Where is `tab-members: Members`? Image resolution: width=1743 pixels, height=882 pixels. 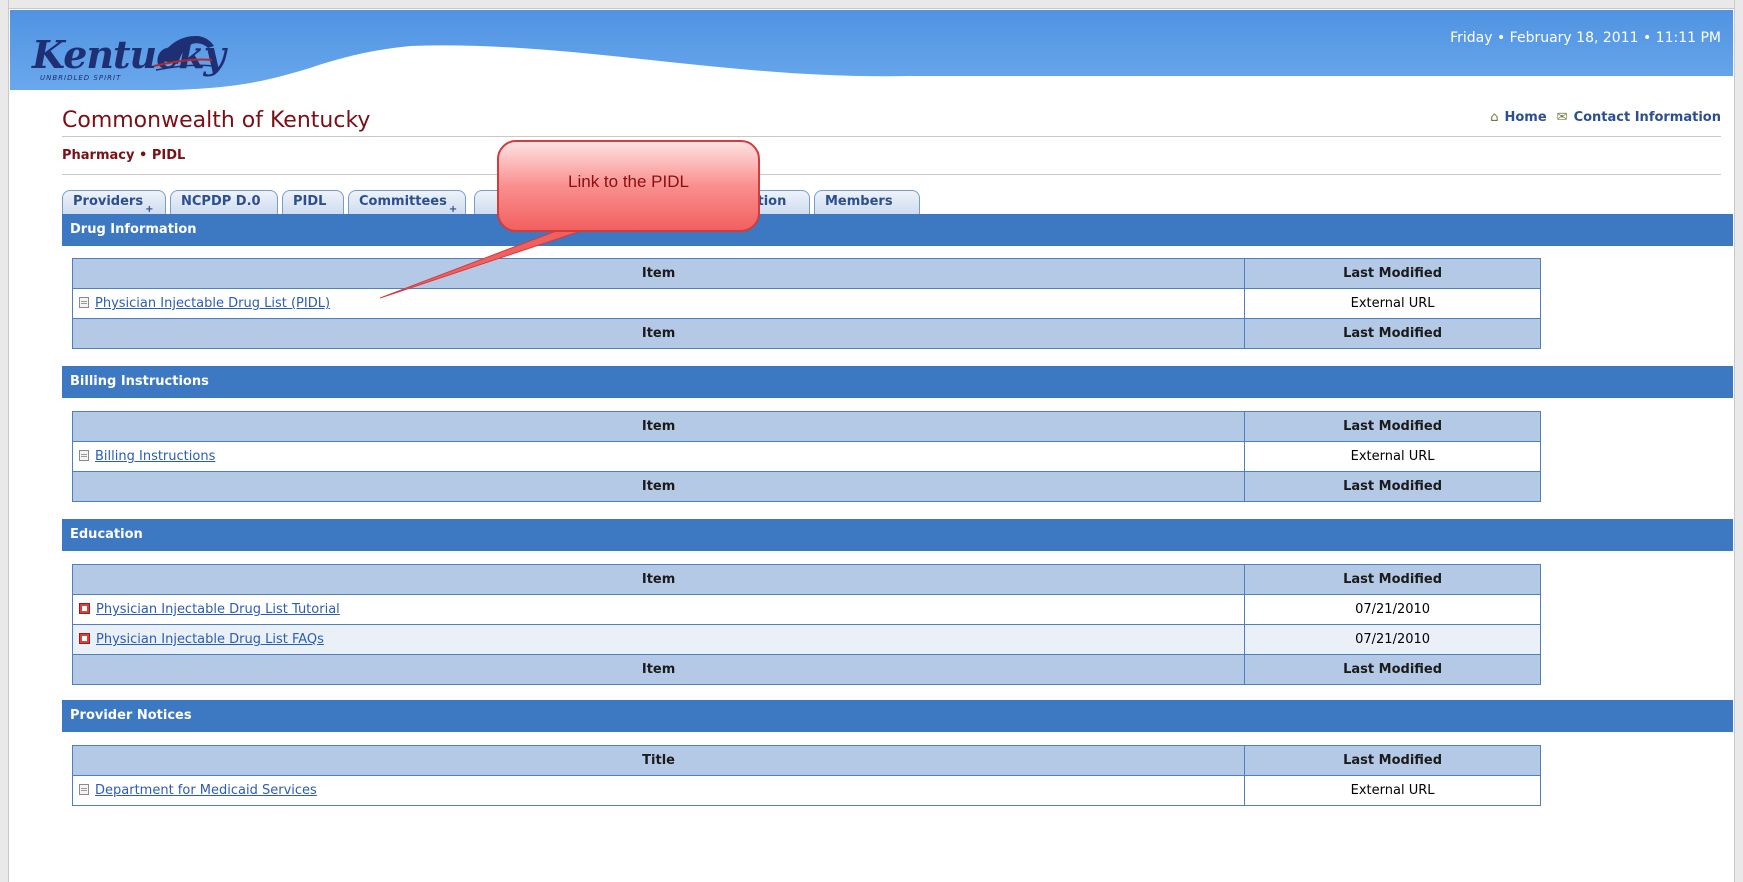 tab-members: Members is located at coordinates (867, 202).